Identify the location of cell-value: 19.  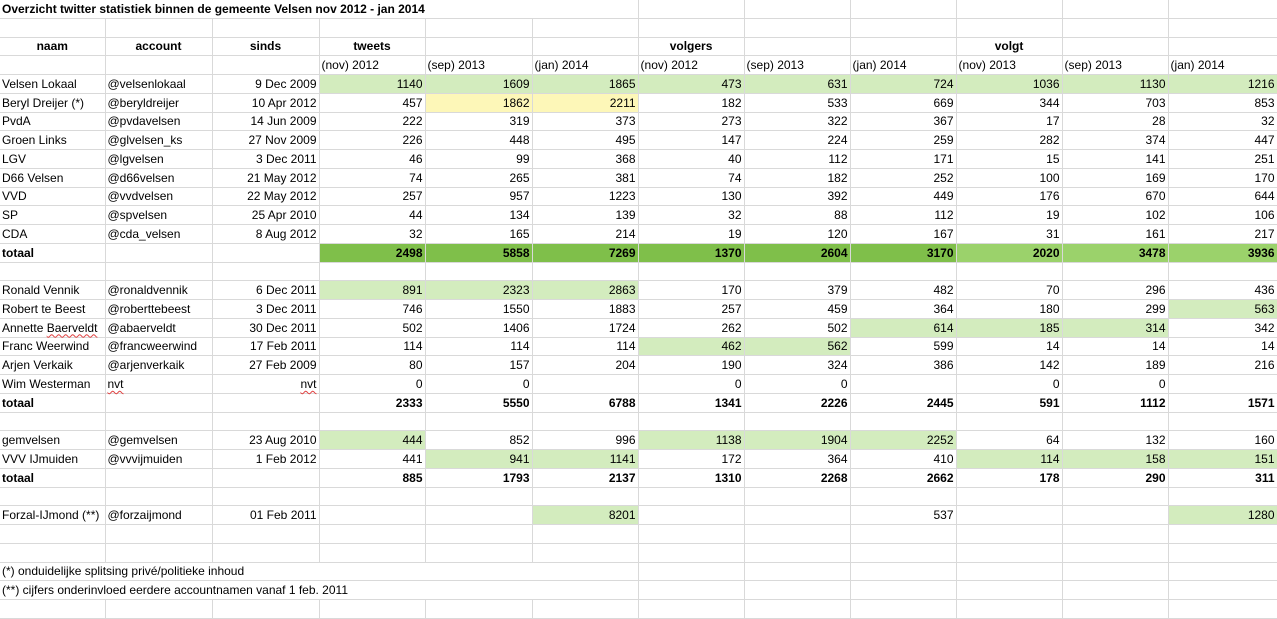
(1009, 215).